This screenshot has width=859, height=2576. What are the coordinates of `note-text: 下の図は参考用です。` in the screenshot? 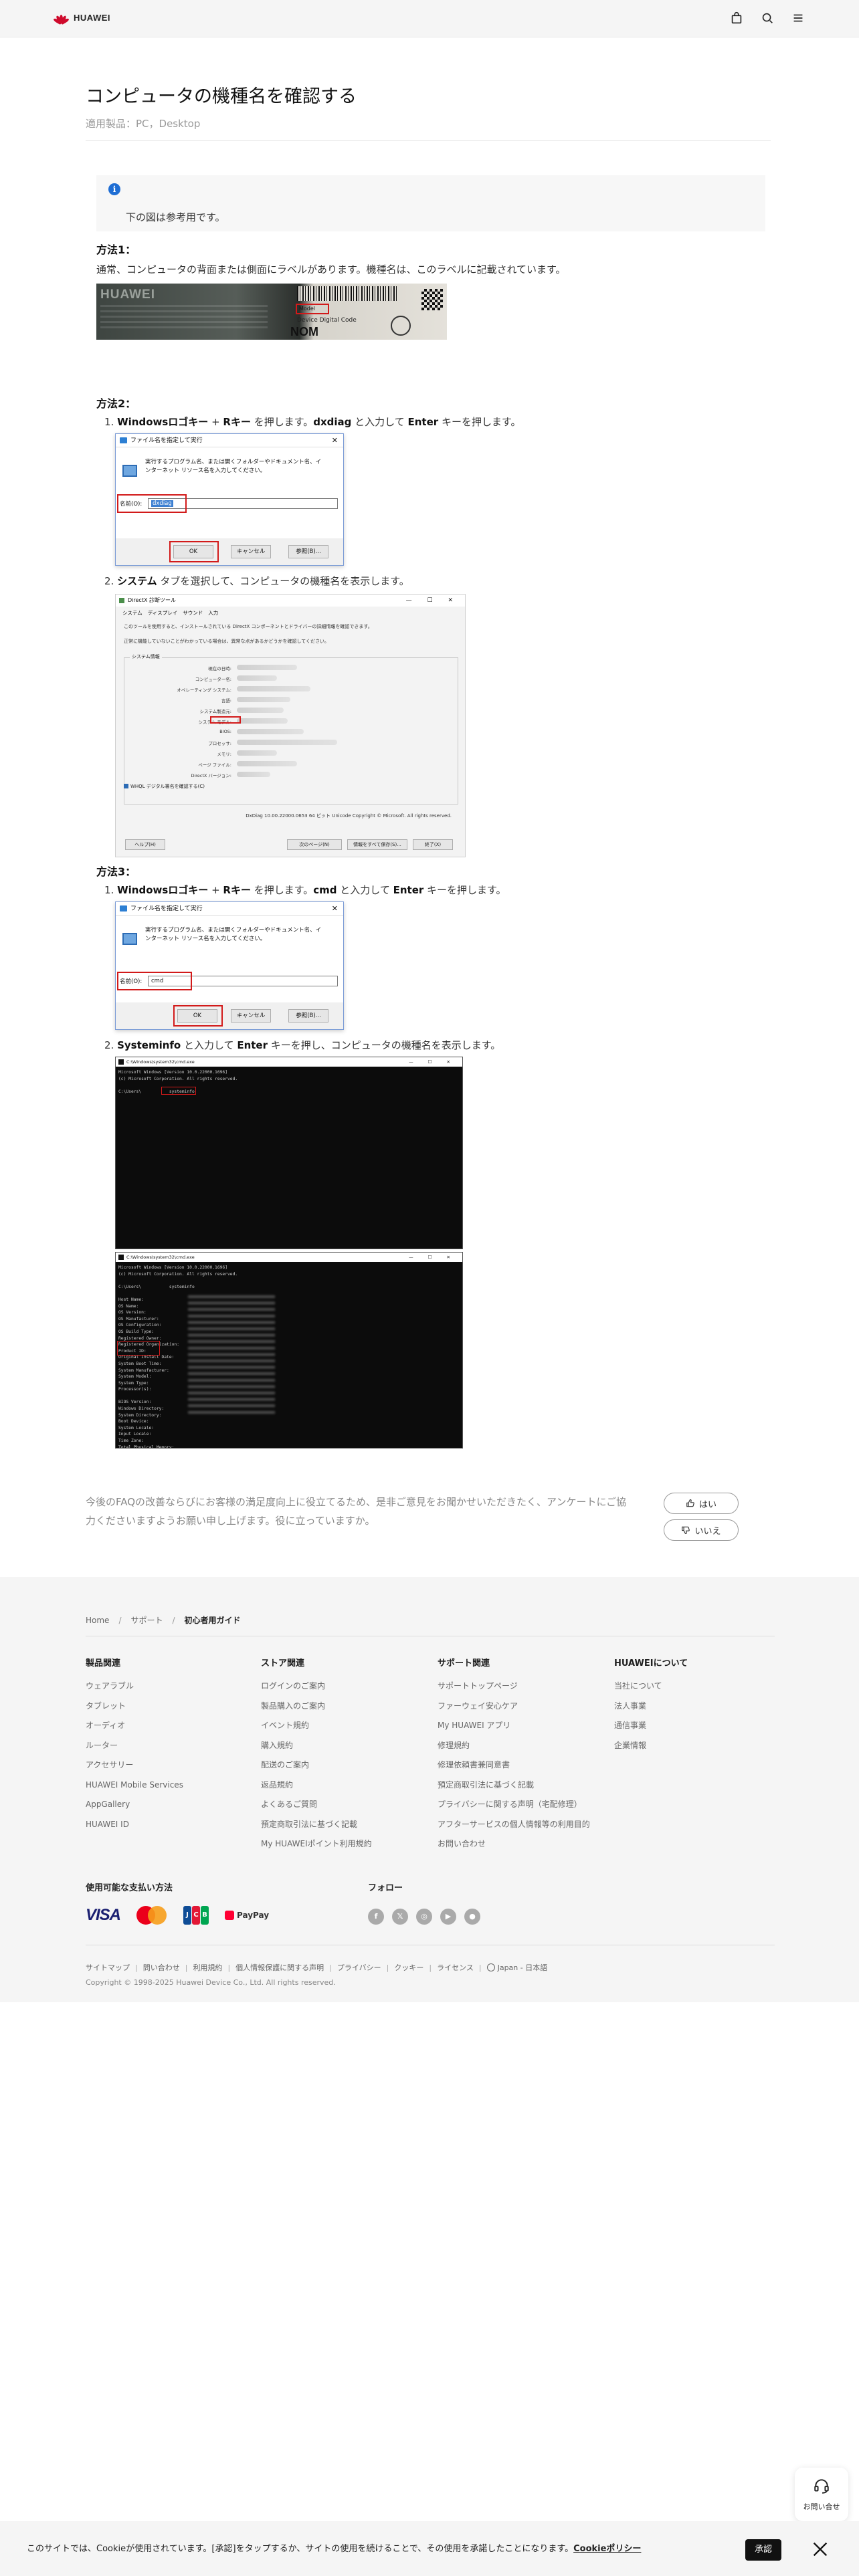 It's located at (175, 217).